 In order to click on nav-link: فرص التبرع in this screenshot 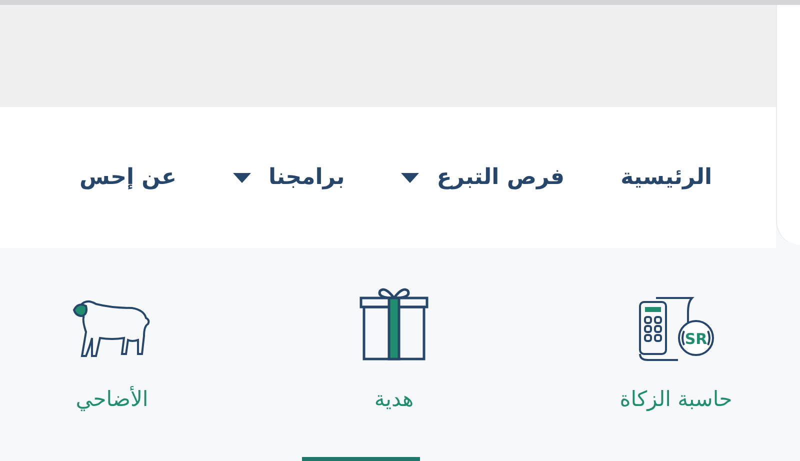, I will do `click(482, 177)`.